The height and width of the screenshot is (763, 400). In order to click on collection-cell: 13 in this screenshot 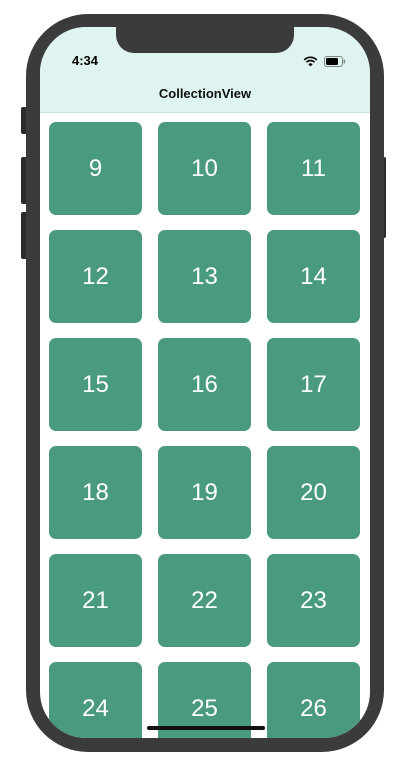, I will do `click(204, 276)`.